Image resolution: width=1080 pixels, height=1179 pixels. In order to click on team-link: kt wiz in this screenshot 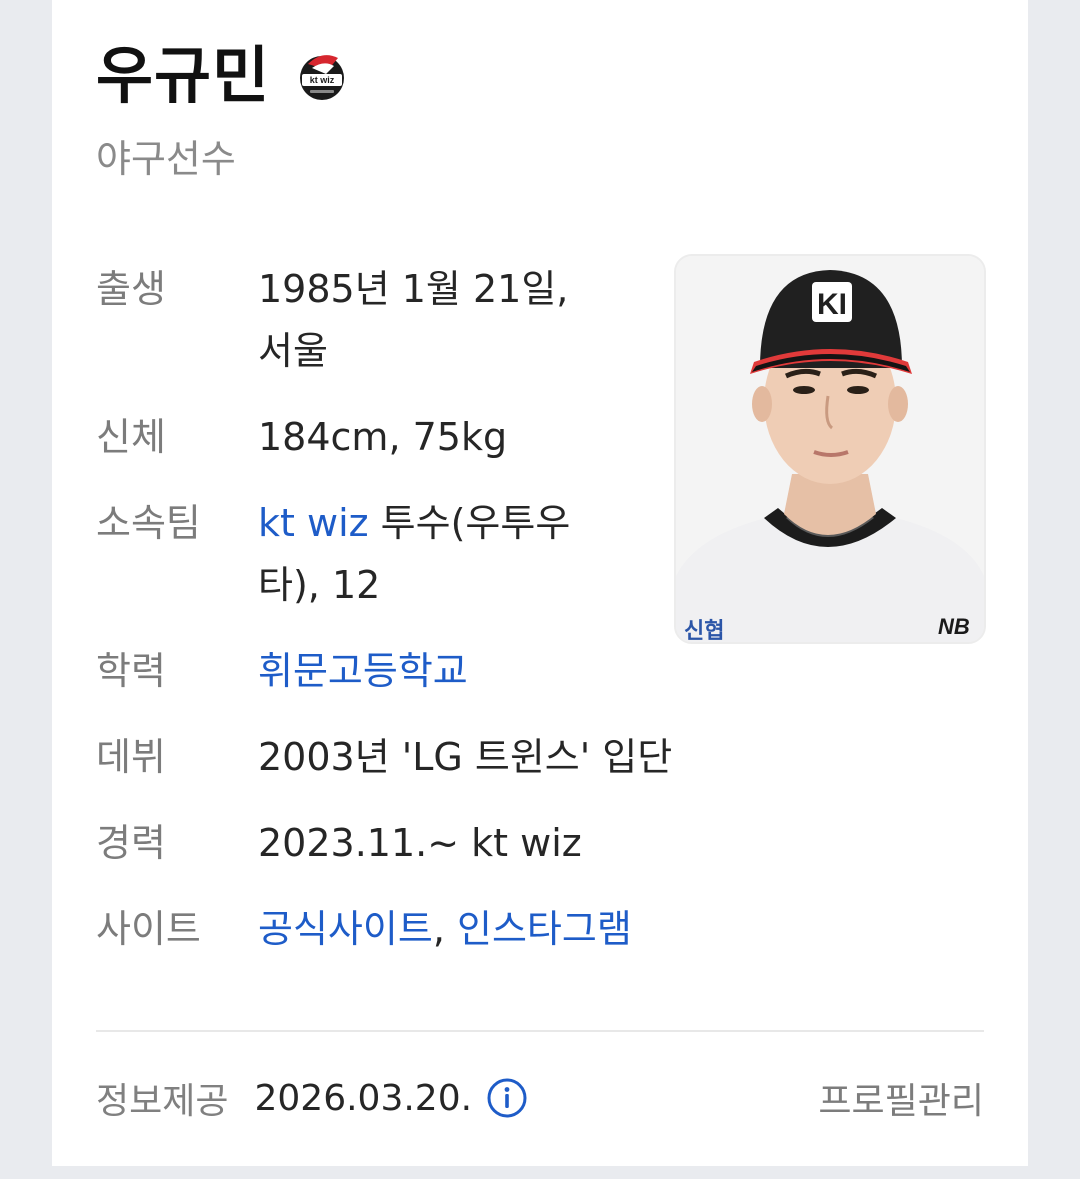, I will do `click(313, 523)`.